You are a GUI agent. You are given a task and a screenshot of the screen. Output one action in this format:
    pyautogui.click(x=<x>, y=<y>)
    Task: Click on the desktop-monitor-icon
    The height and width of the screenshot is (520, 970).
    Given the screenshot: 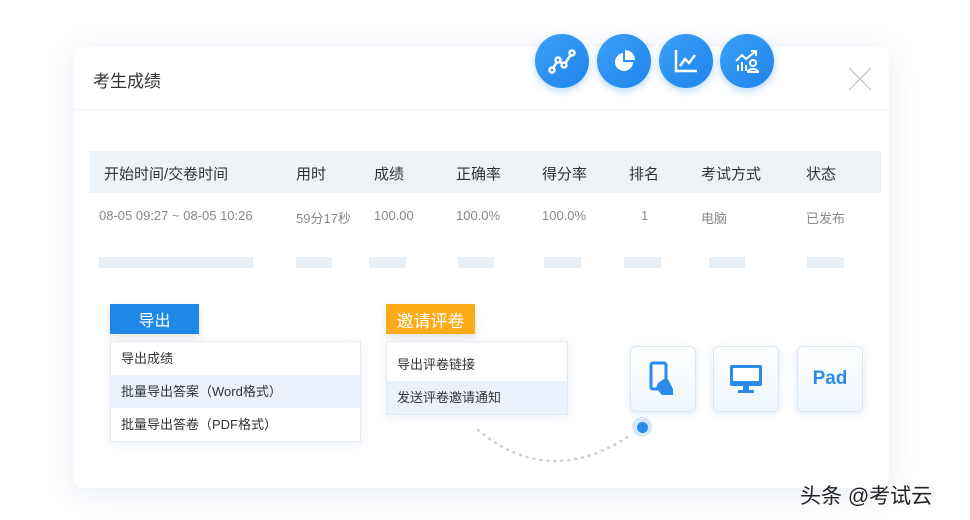 What is the action you would take?
    pyautogui.click(x=746, y=379)
    